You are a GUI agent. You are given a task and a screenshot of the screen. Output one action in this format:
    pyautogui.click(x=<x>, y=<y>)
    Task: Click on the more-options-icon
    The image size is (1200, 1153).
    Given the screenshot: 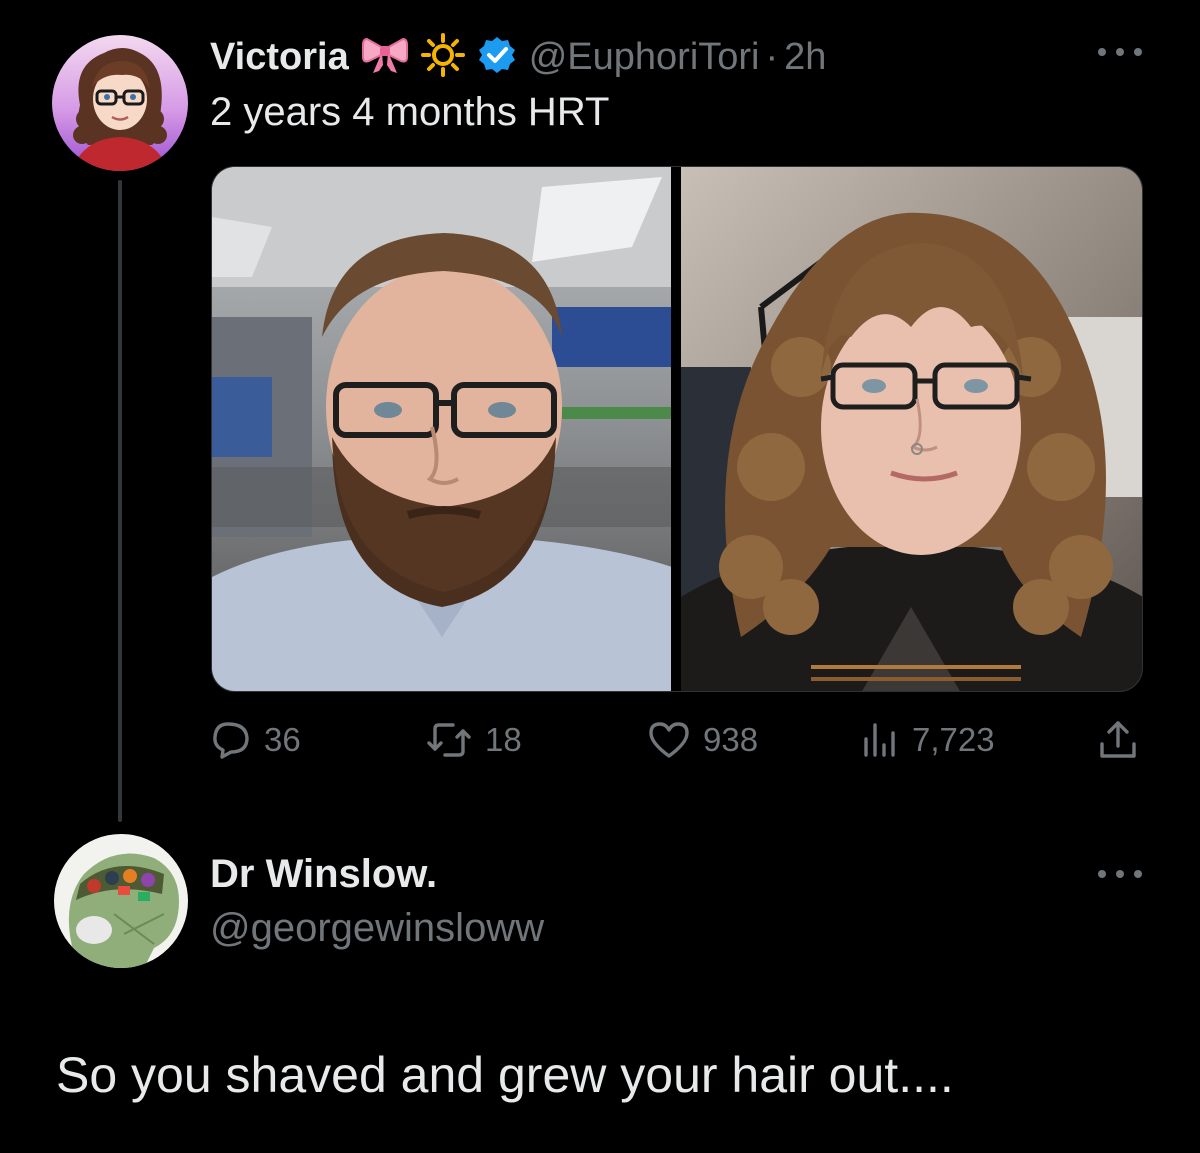 What is the action you would take?
    pyautogui.click(x=1120, y=52)
    